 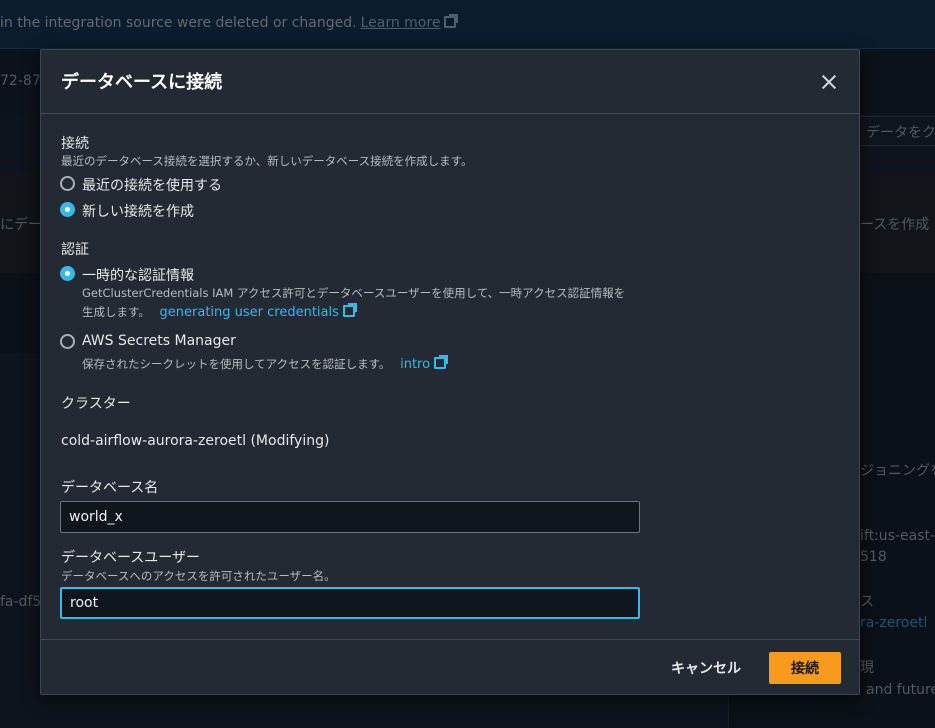 I want to click on radio-label-create-new: 新しい接続を作成, so click(x=138, y=211).